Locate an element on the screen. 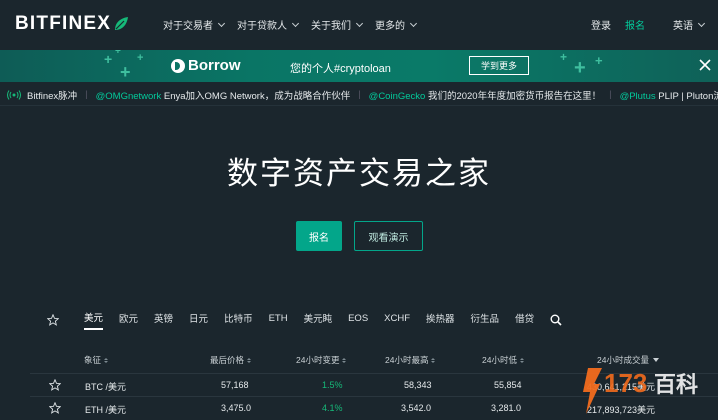 Image resolution: width=718 pixels, height=420 pixels. ticker-item: @OMGnetwork Enya加入OMG Network，成为战略合作伙伴 is located at coordinates (223, 95).